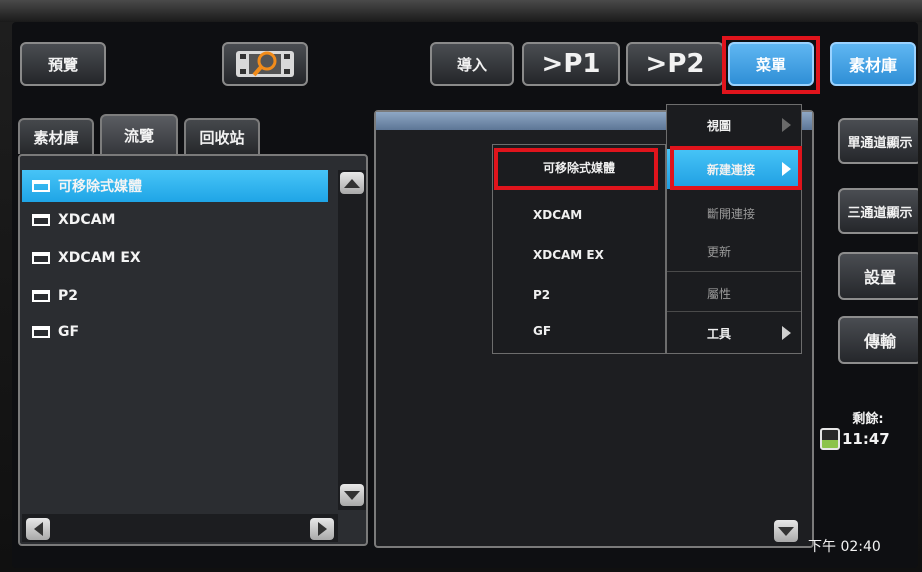 The image size is (922, 572). Describe the element at coordinates (542, 331) in the screenshot. I see `submenu-item-label: GF` at that location.